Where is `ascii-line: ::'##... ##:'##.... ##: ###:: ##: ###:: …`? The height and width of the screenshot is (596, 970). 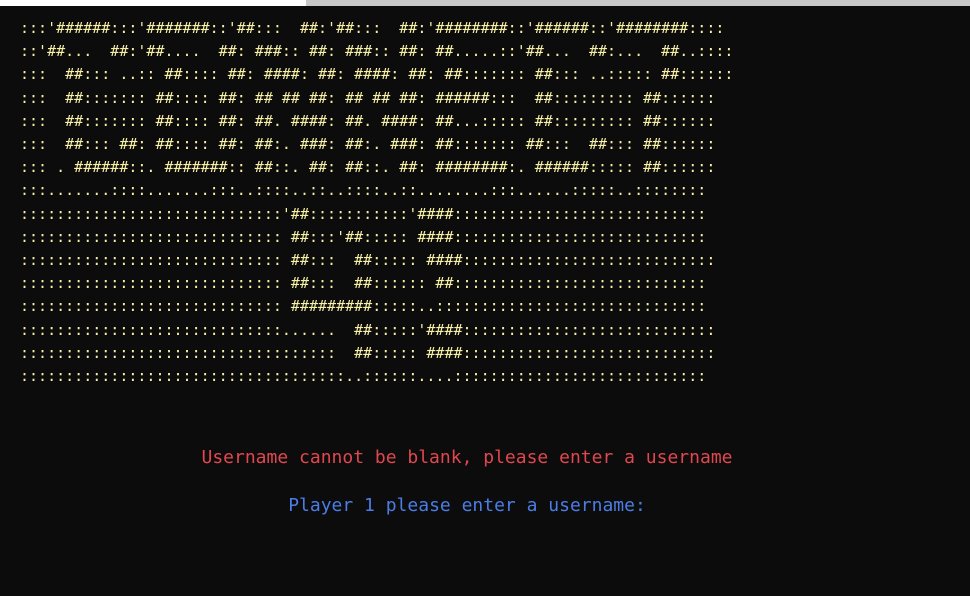 ascii-line: ::'##... ##:'##.... ##: ###:: ##: ###:: … is located at coordinates (377, 51).